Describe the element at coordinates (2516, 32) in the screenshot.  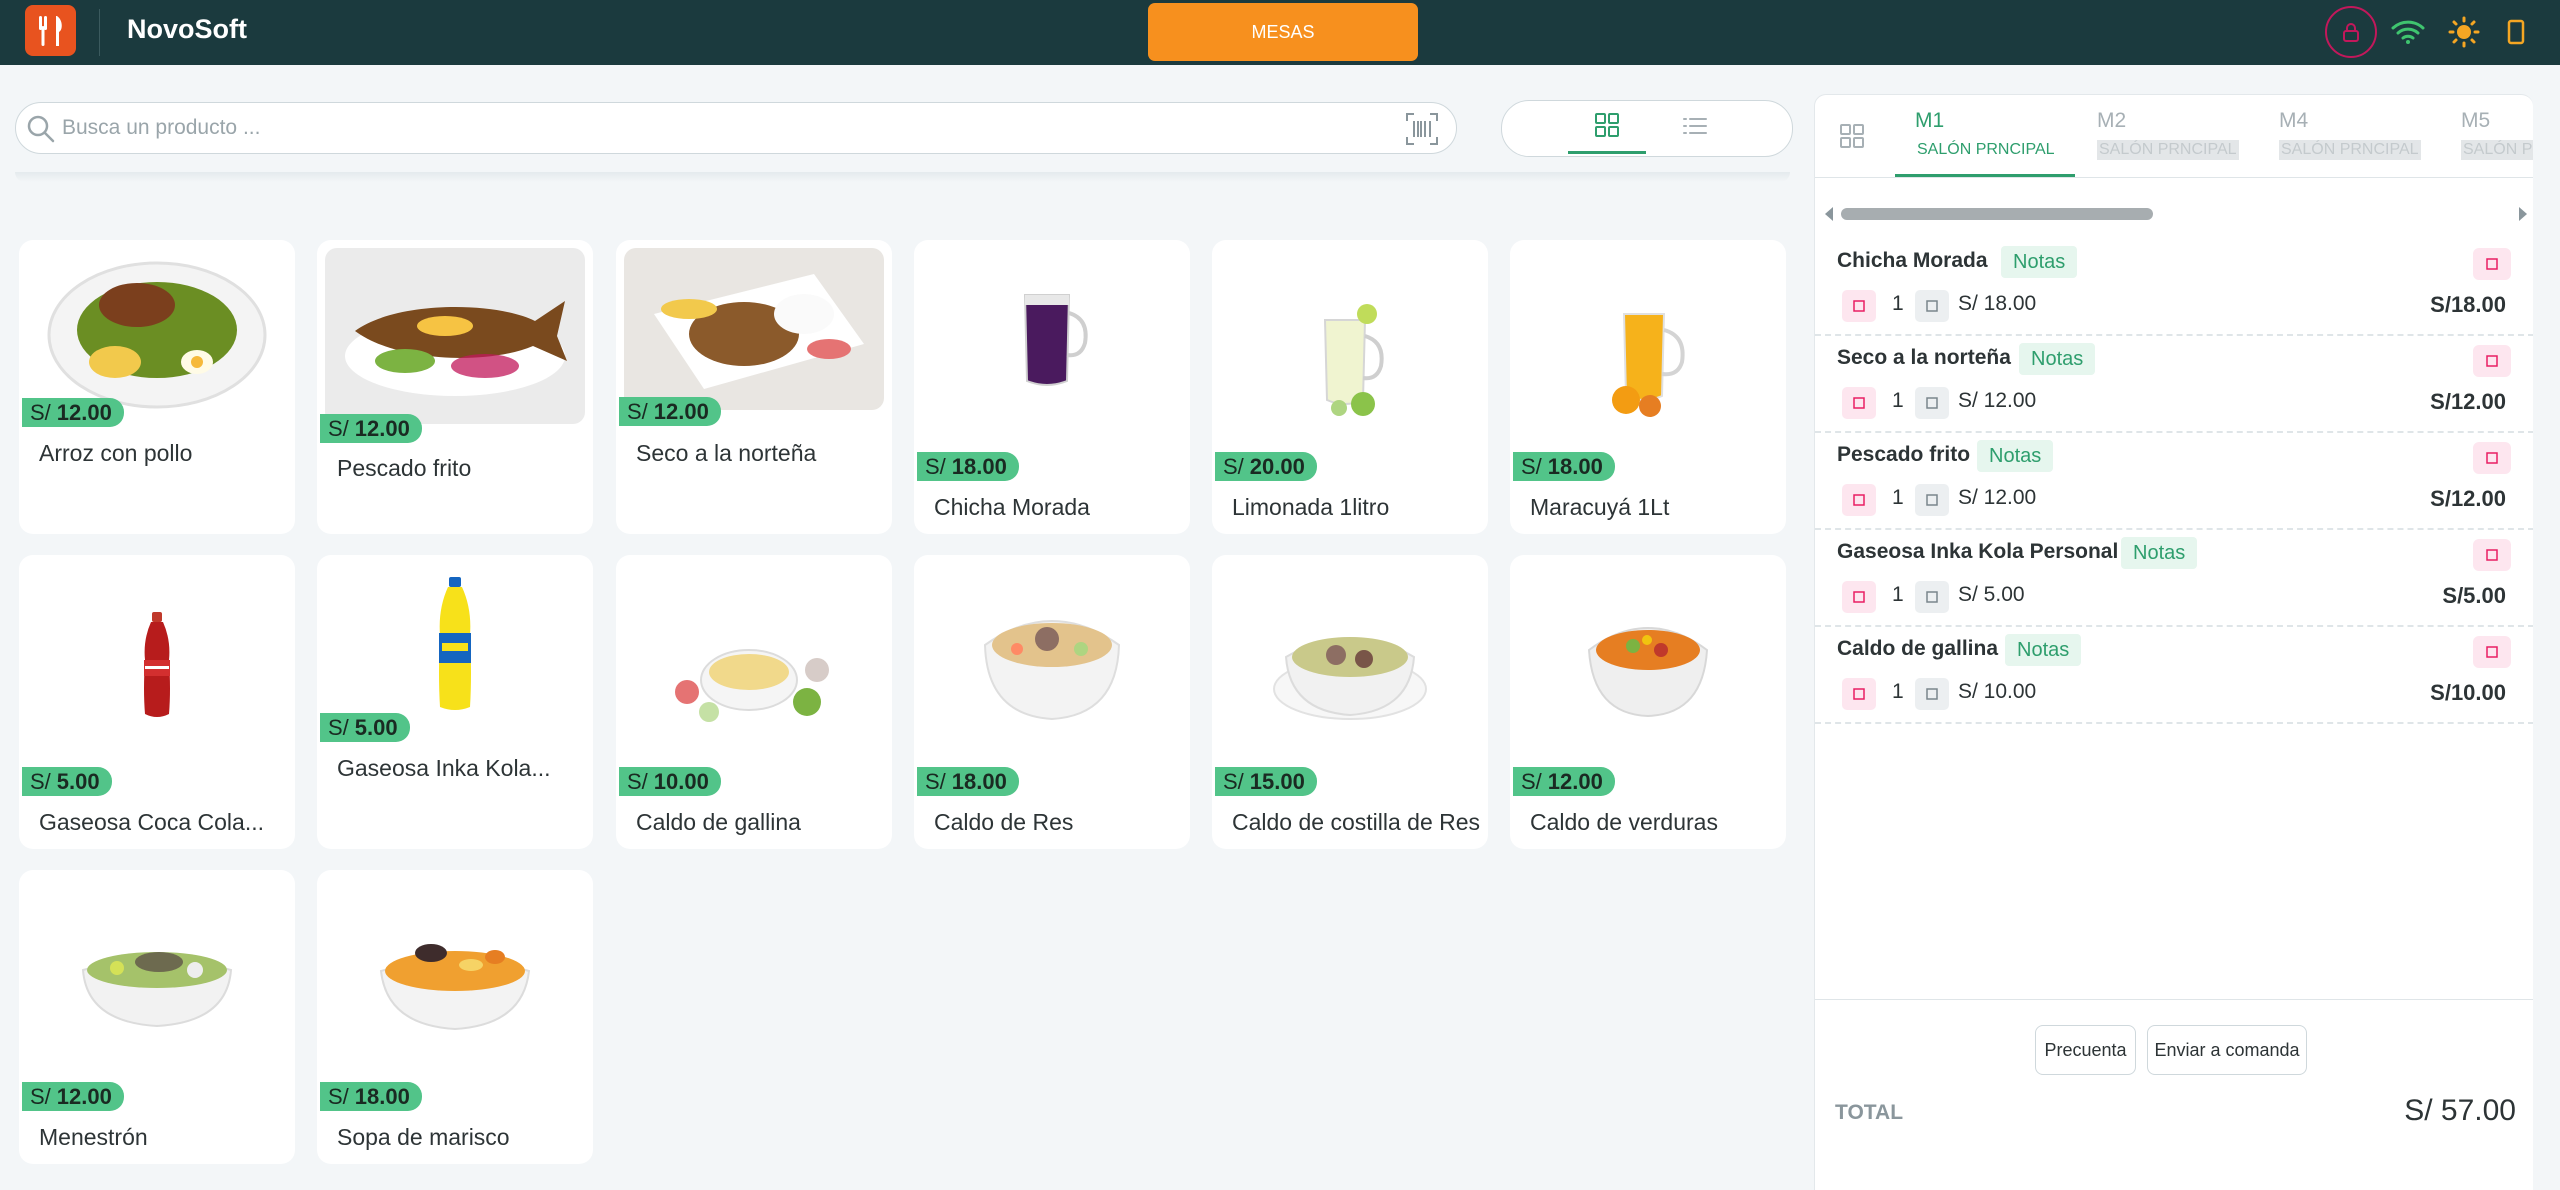
I see `phone-icon` at that location.